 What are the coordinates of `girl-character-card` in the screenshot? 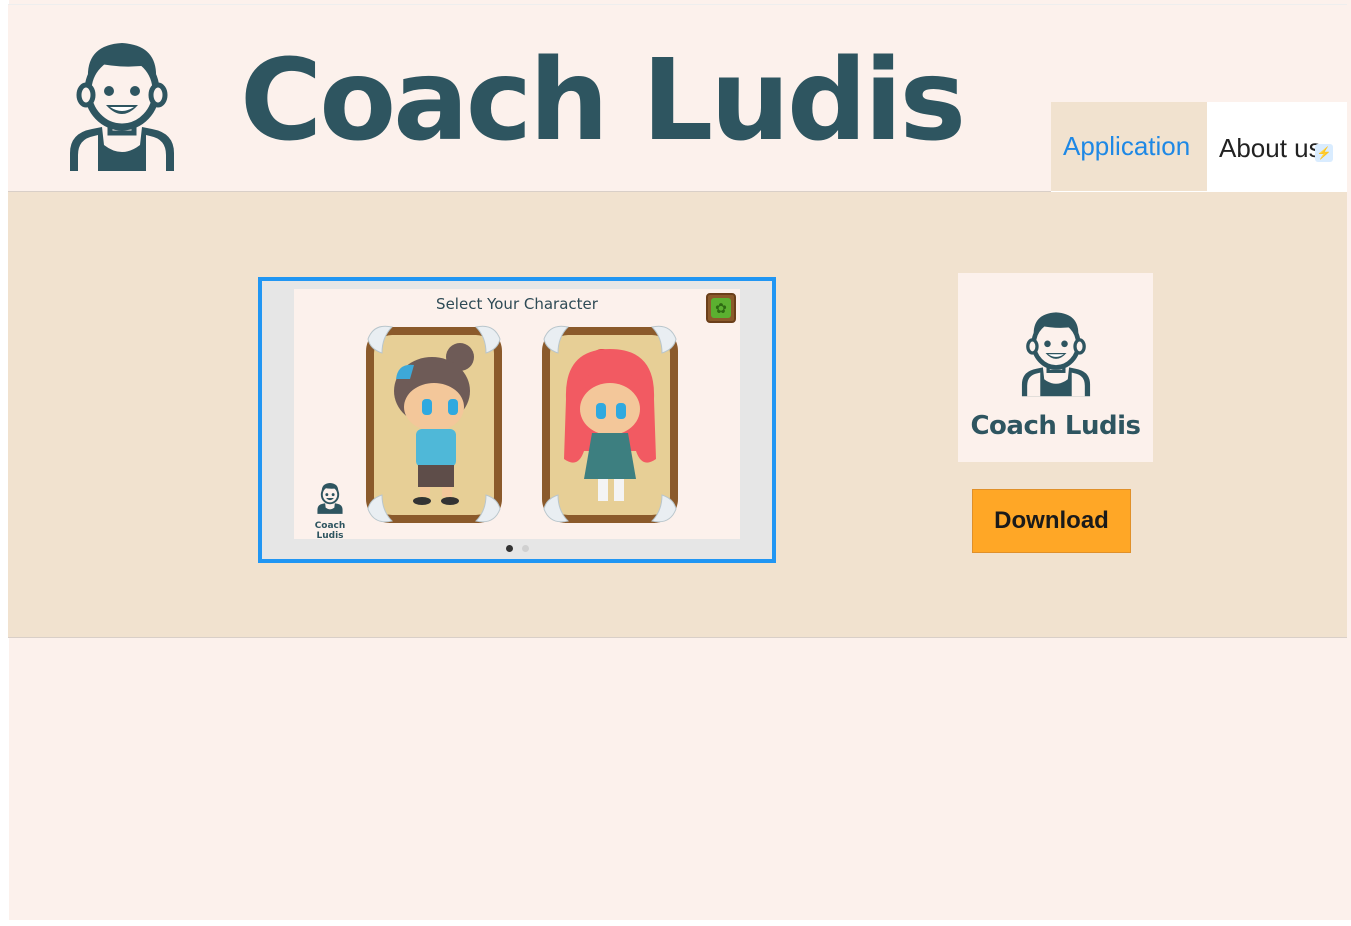 It's located at (610, 424).